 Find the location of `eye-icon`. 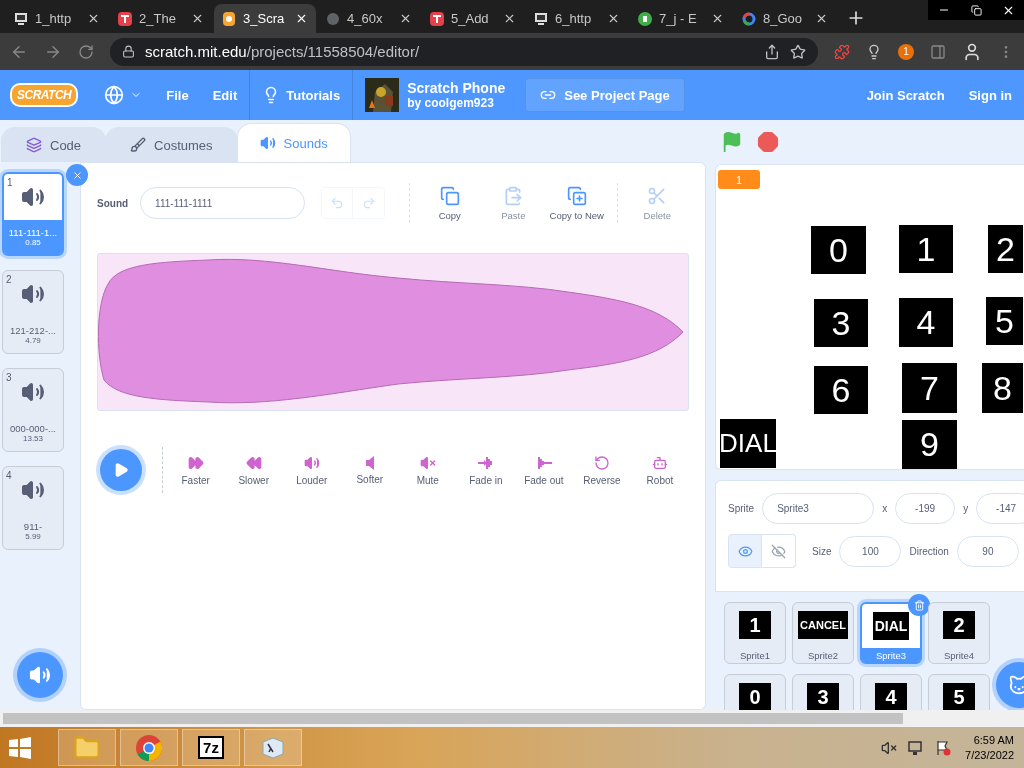

eye-icon is located at coordinates (745, 551).